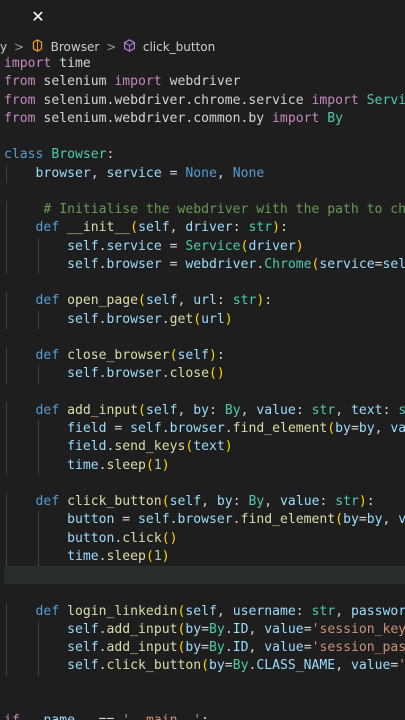  Describe the element at coordinates (59, 716) in the screenshot. I see `code-token: __name__` at that location.